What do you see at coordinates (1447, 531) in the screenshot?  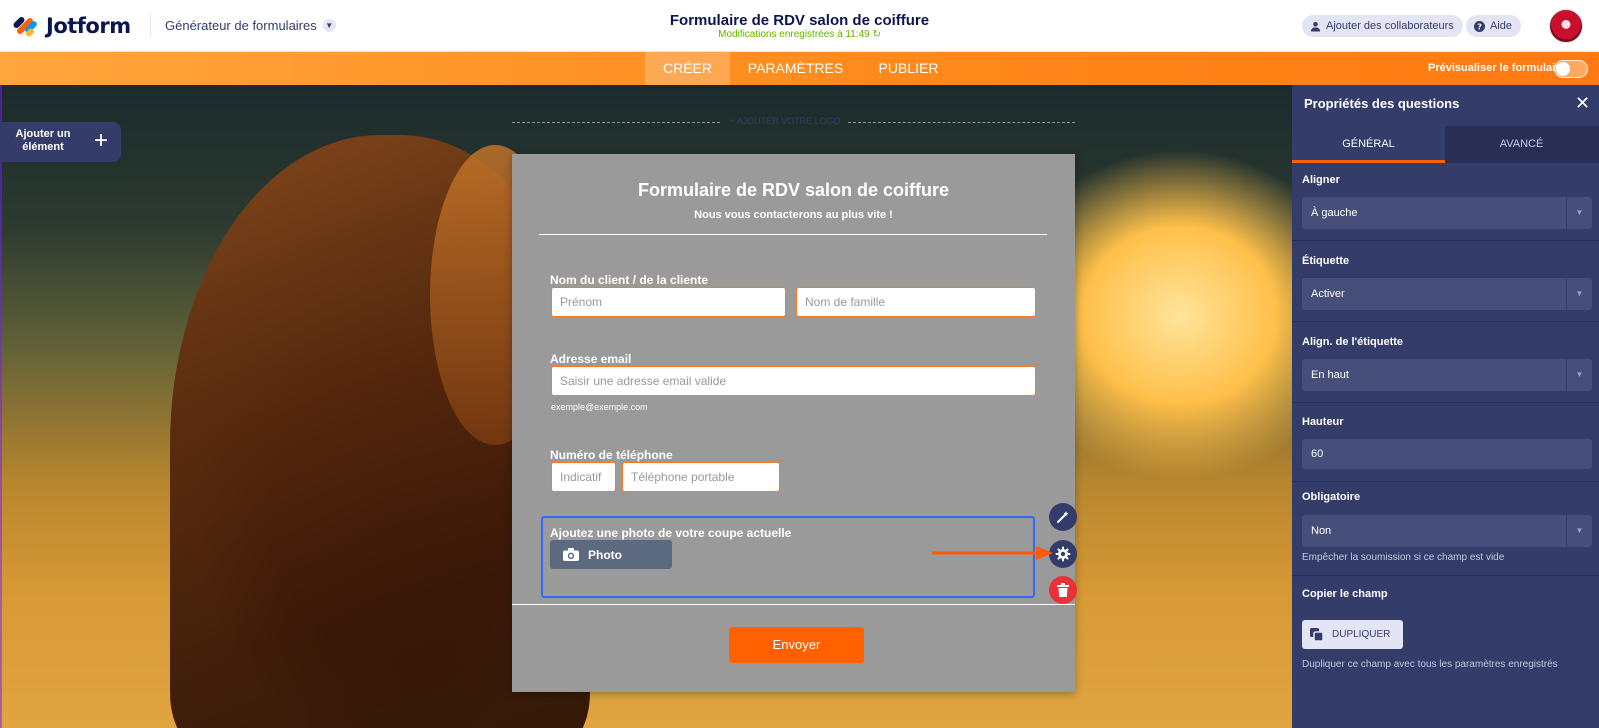 I see `required-select: Non ▼` at bounding box center [1447, 531].